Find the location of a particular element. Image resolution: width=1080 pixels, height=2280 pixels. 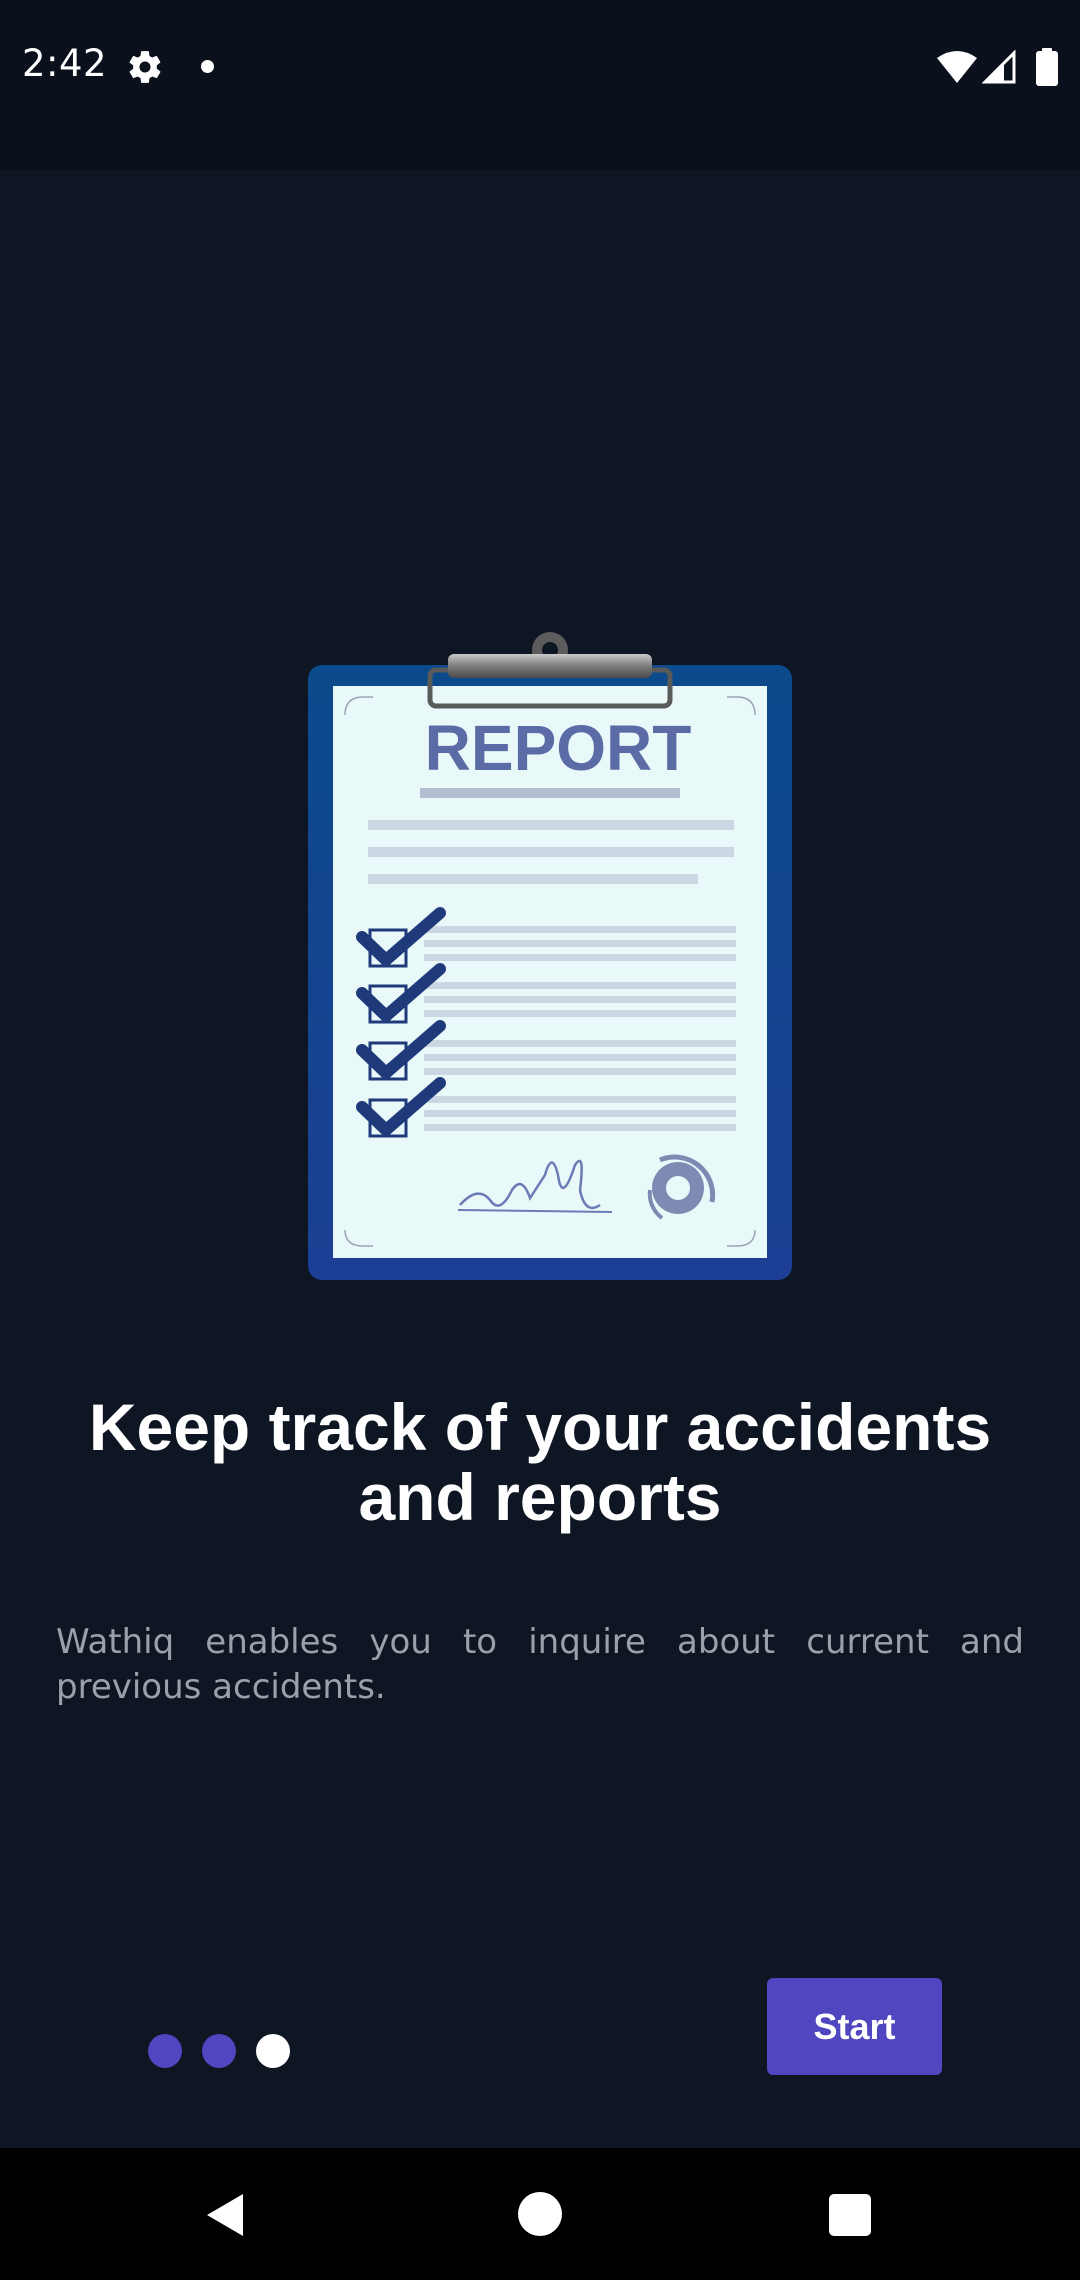

back-icon is located at coordinates (225, 2215).